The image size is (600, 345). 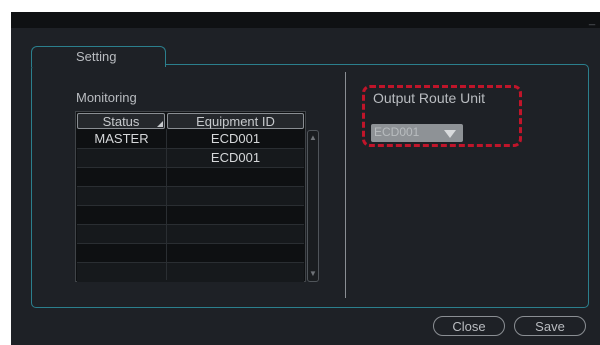 What do you see at coordinates (305, 20) in the screenshot?
I see `title-bar: _` at bounding box center [305, 20].